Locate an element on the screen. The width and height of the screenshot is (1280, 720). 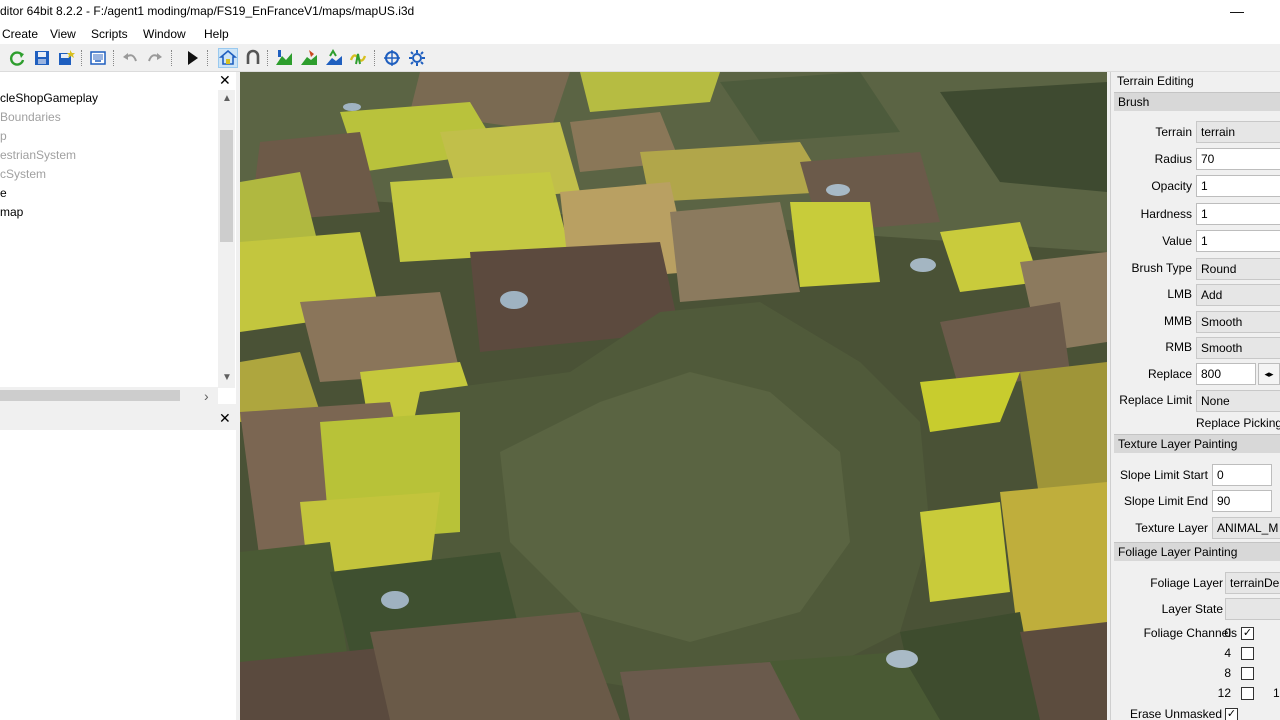
terrain-select: terrain is located at coordinates (1238, 132).